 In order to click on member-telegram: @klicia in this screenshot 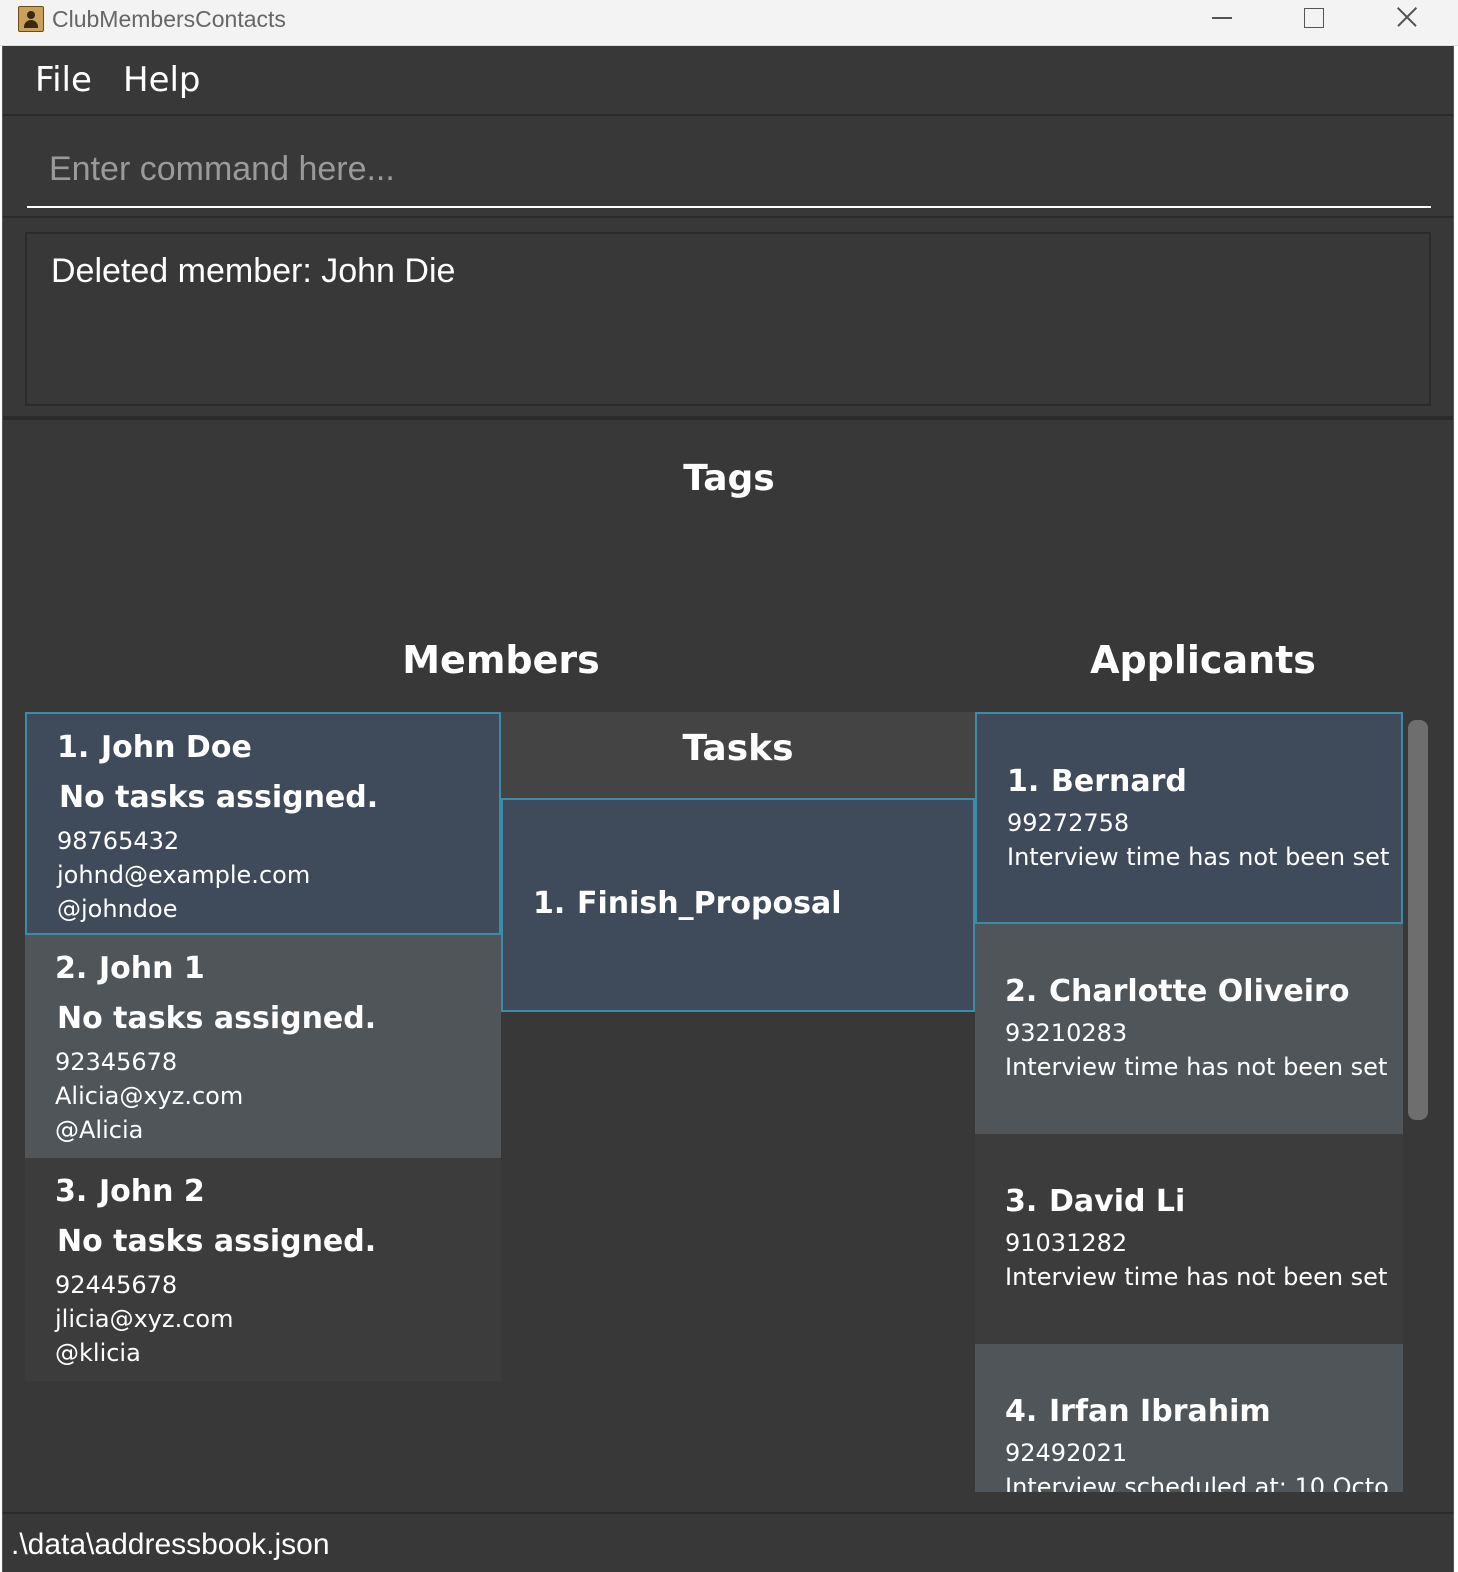, I will do `click(98, 1353)`.